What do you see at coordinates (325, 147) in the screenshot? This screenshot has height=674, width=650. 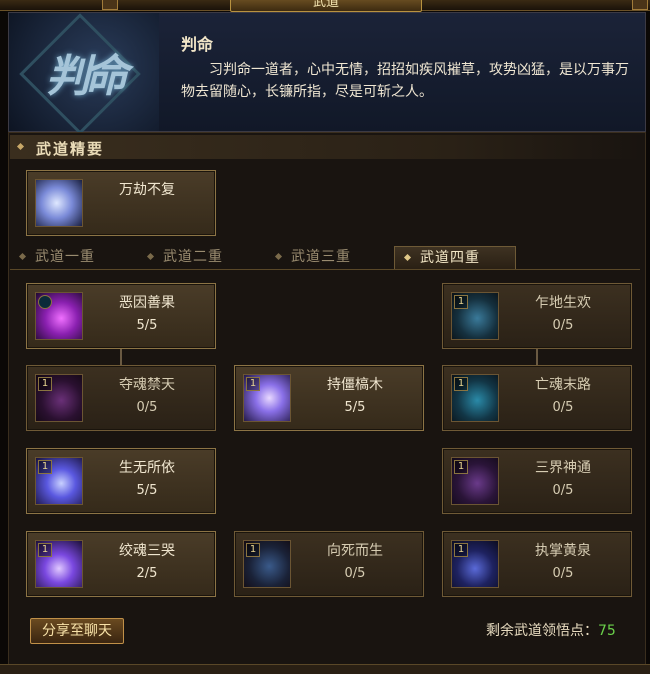 I see `essence-section-header: 武道精要` at bounding box center [325, 147].